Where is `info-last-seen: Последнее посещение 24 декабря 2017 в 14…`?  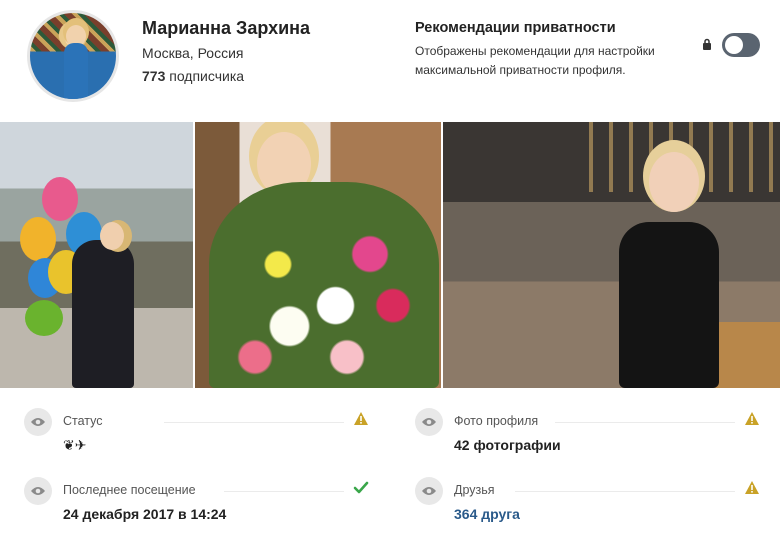 info-last-seen: Последнее посещение 24 декабря 2017 в 14… is located at coordinates (196, 507).